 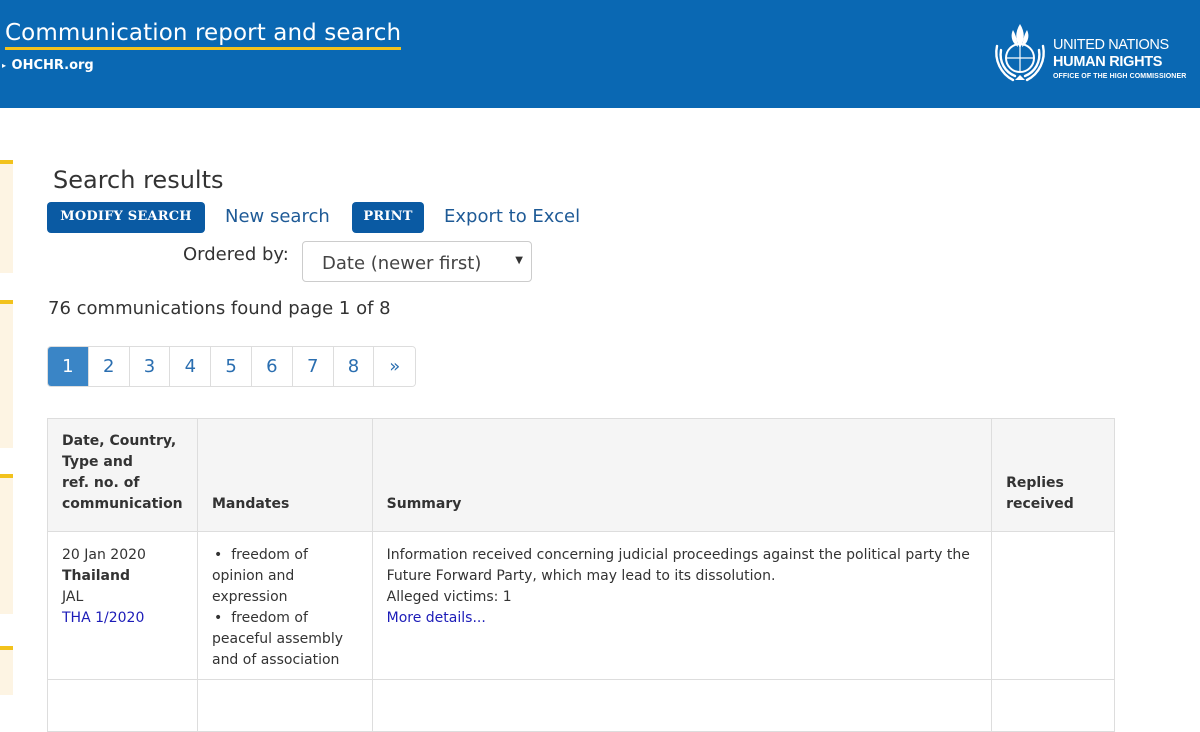 What do you see at coordinates (68, 366) in the screenshot?
I see `page-1-button: 1` at bounding box center [68, 366].